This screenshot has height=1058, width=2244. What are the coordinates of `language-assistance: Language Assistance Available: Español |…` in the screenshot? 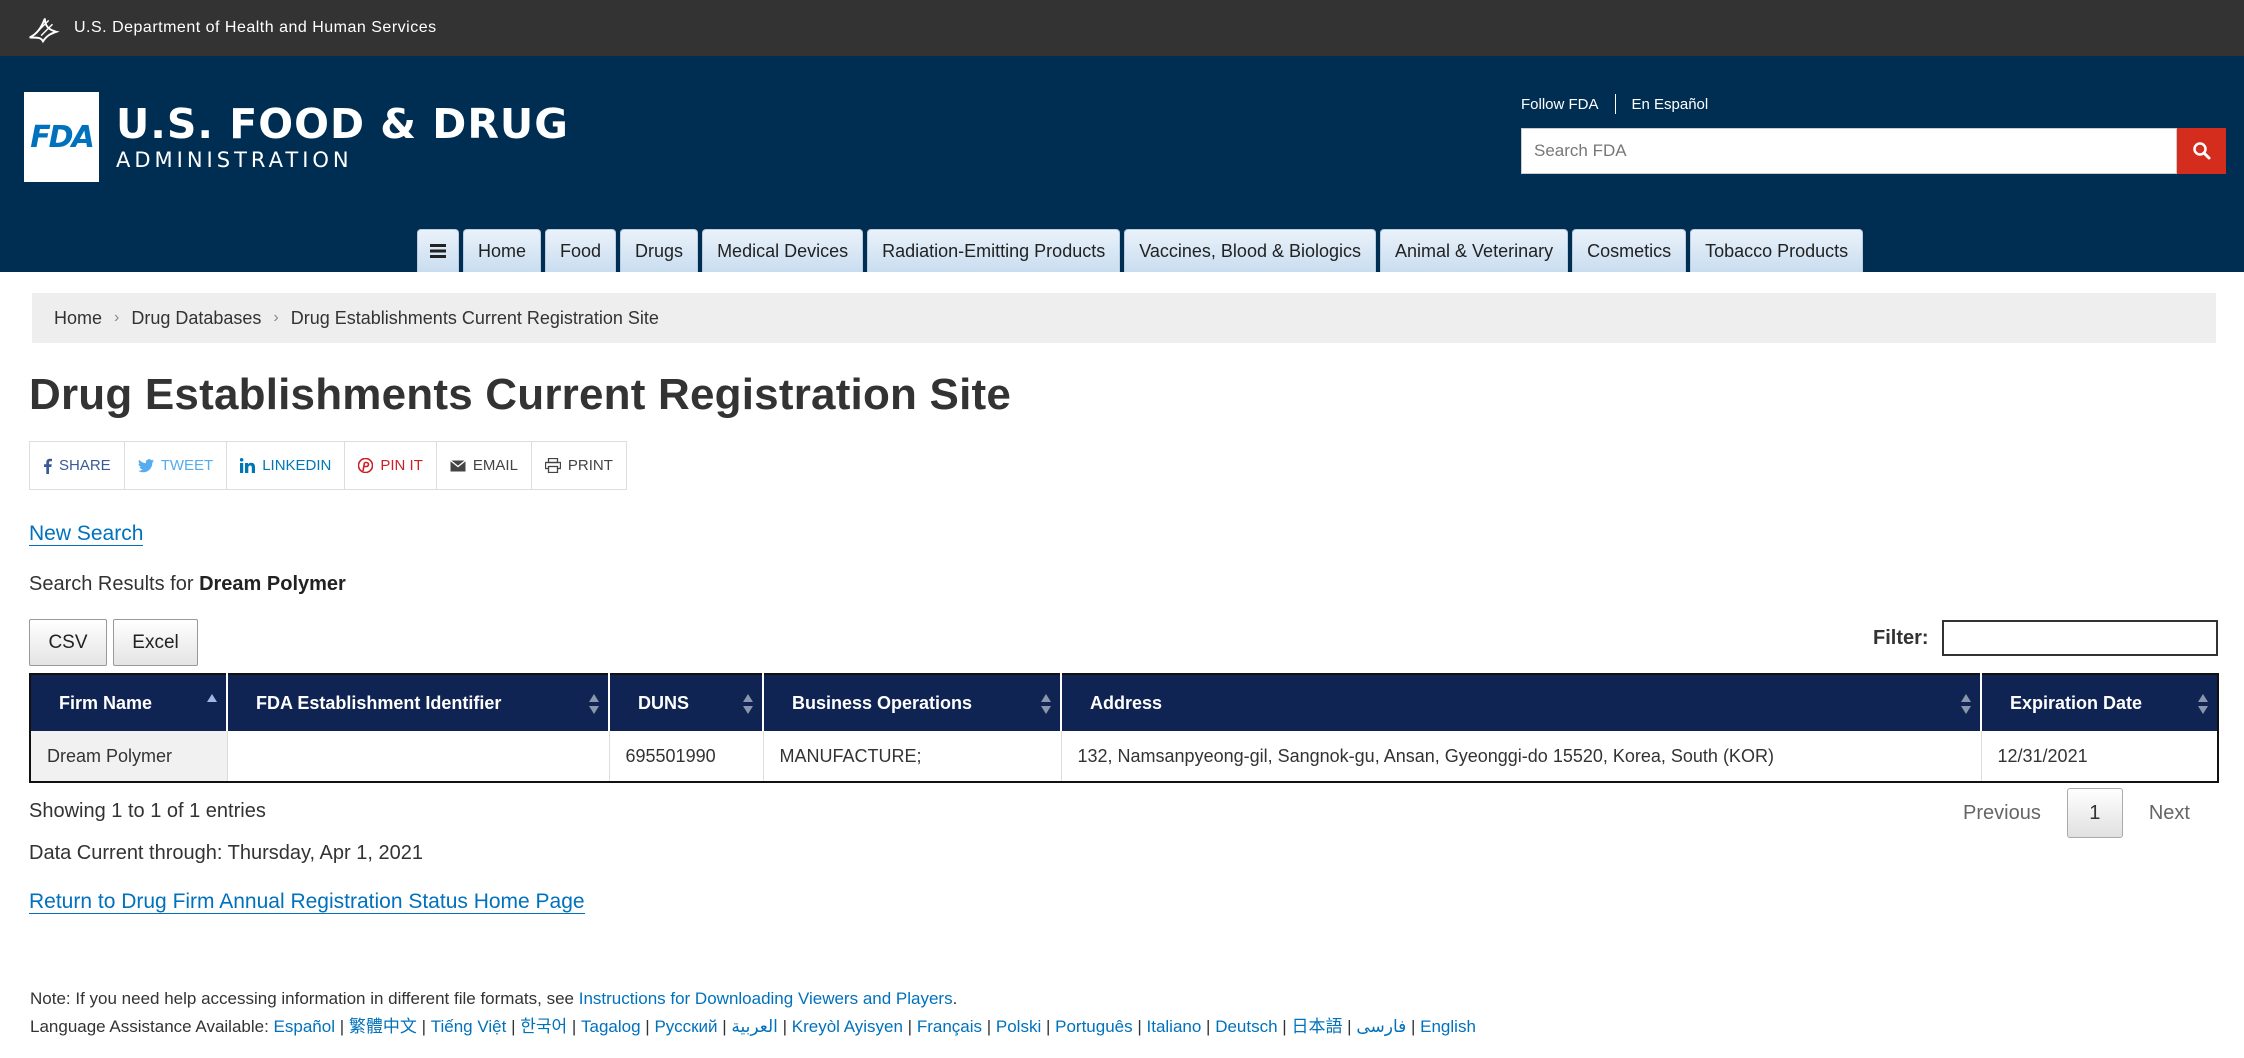 It's located at (753, 1026).